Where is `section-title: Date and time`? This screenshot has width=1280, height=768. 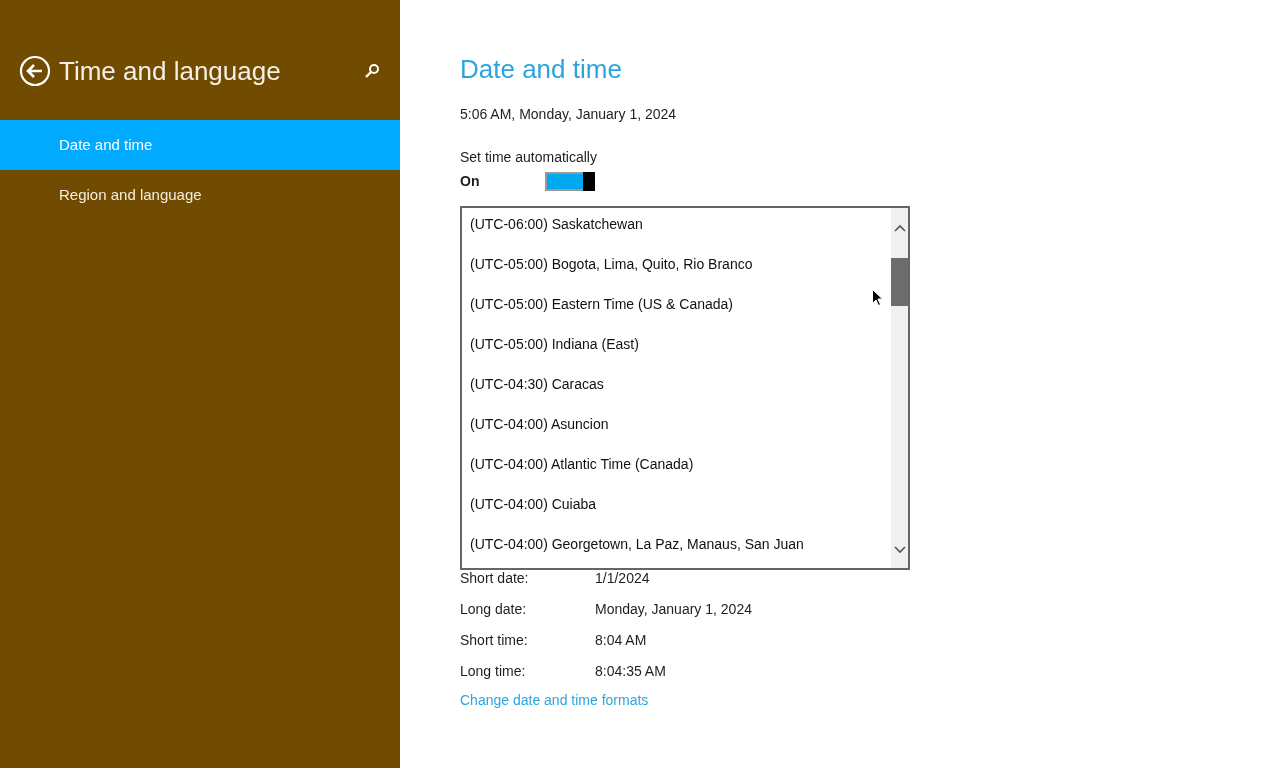 section-title: Date and time is located at coordinates (541, 70).